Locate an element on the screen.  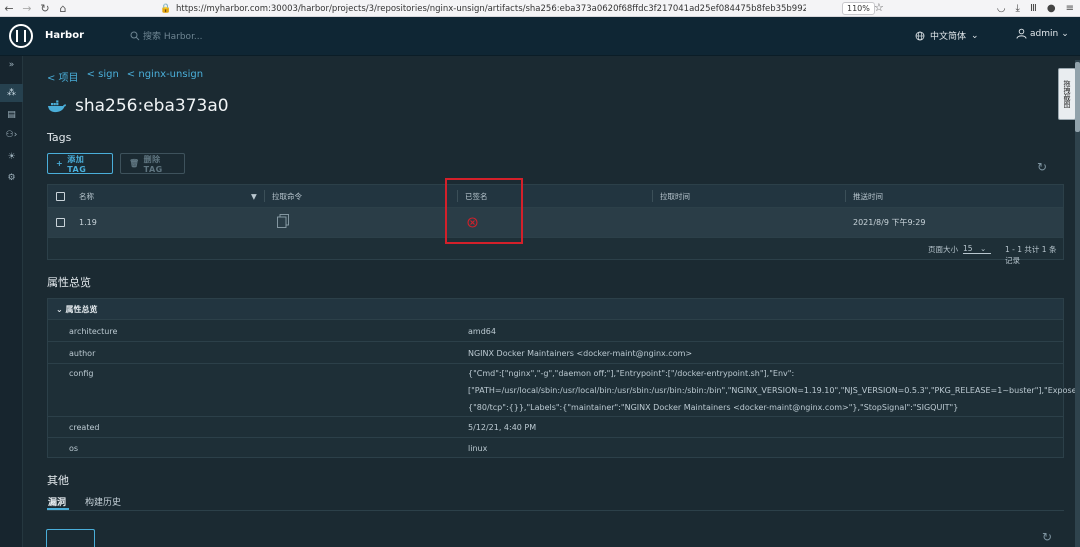
delete-tag-button: 🗑 删除 TAG is located at coordinates (152, 163).